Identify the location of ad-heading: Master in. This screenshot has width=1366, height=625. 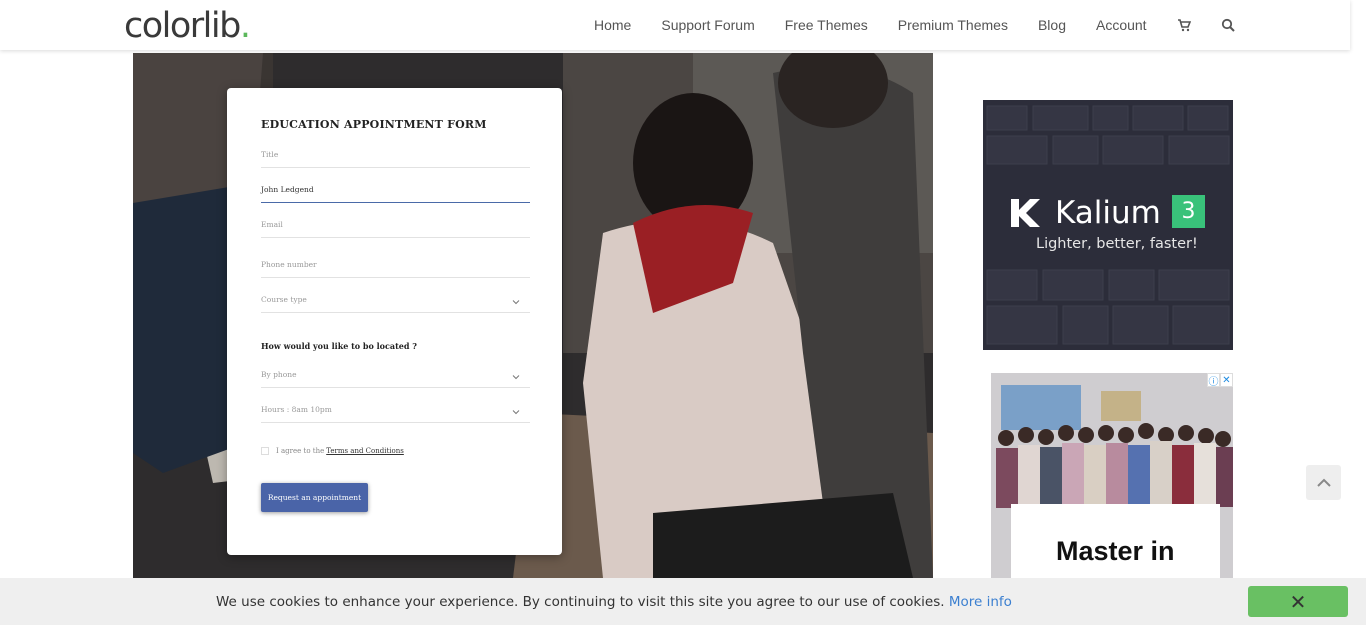
(1115, 551).